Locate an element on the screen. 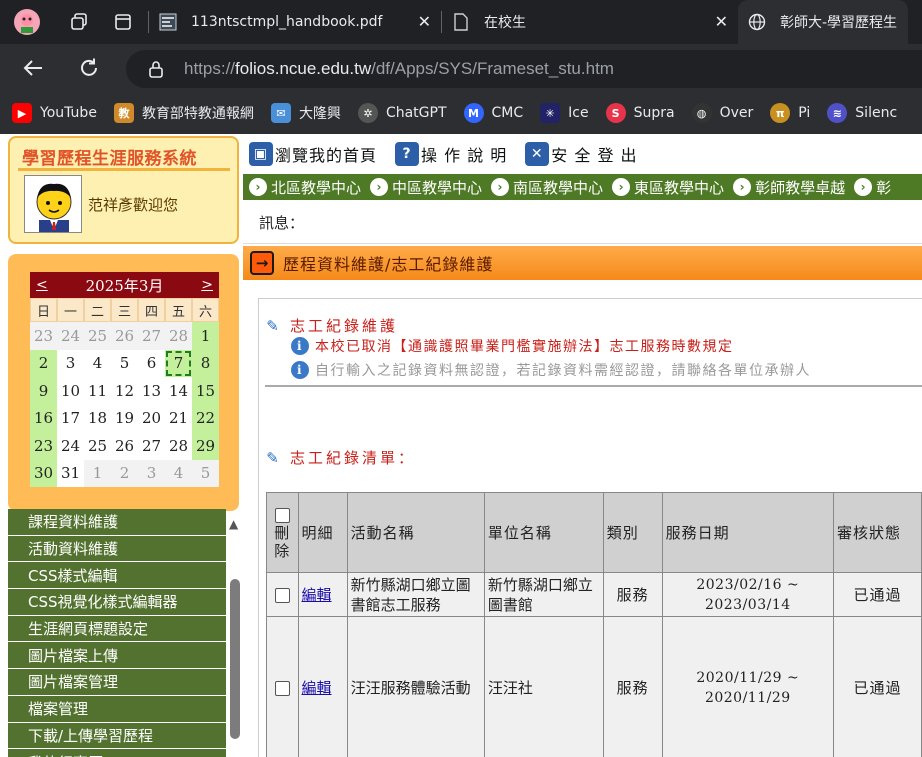  calendar-day: 29 is located at coordinates (205, 446).